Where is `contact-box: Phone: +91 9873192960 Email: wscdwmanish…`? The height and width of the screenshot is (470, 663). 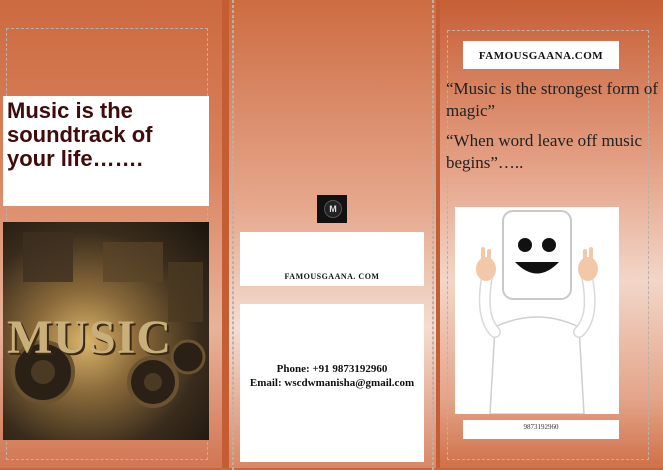
contact-box: Phone: +91 9873192960 Email: wscdwmanish… is located at coordinates (332, 383).